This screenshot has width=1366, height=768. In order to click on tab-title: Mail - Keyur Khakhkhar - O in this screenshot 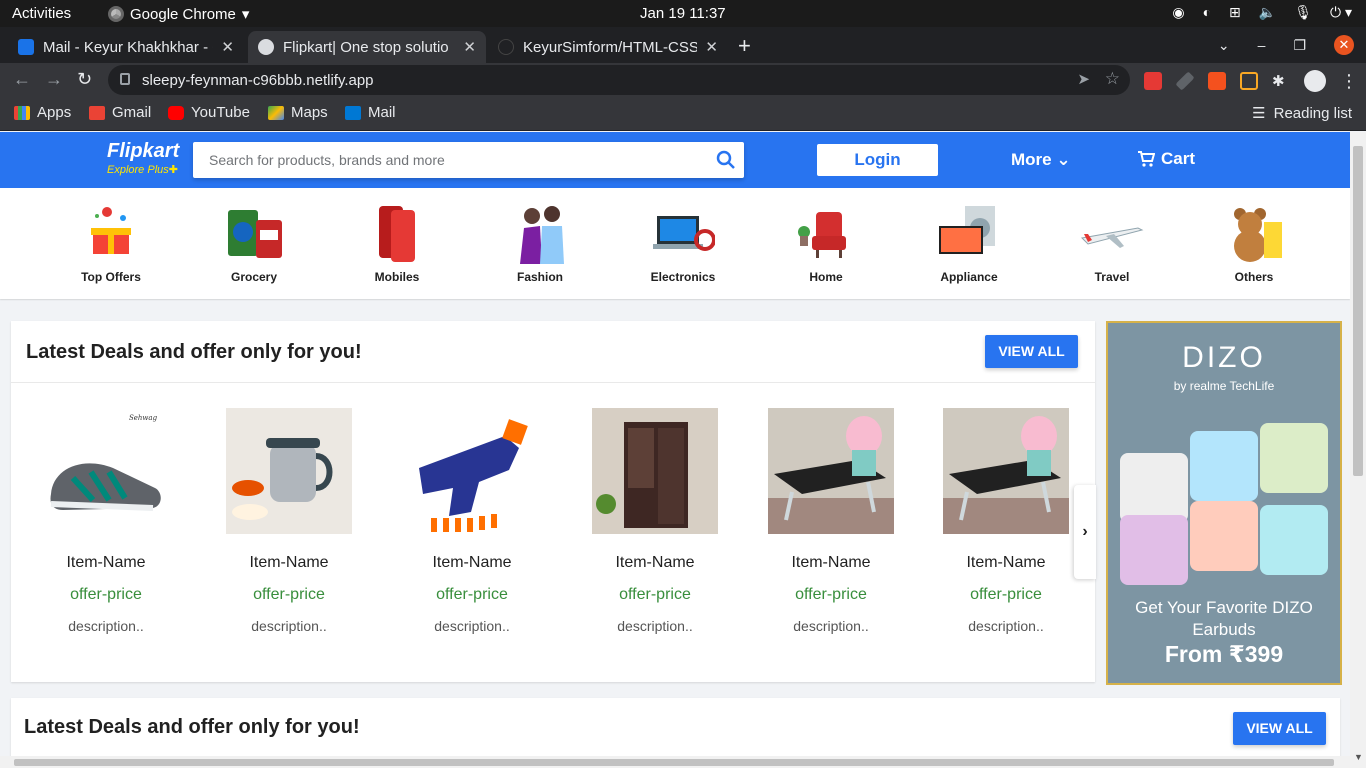, I will do `click(128, 47)`.